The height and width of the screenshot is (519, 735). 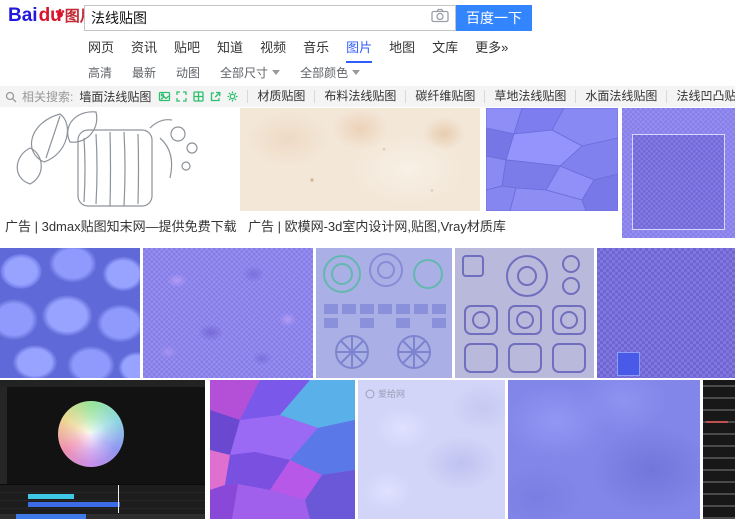 What do you see at coordinates (298, 50) in the screenshot?
I see `vertical-nav-tabs: 网页 资讯 贴吧 知道 视频 音乐 图片 地图 文库 更多»` at bounding box center [298, 50].